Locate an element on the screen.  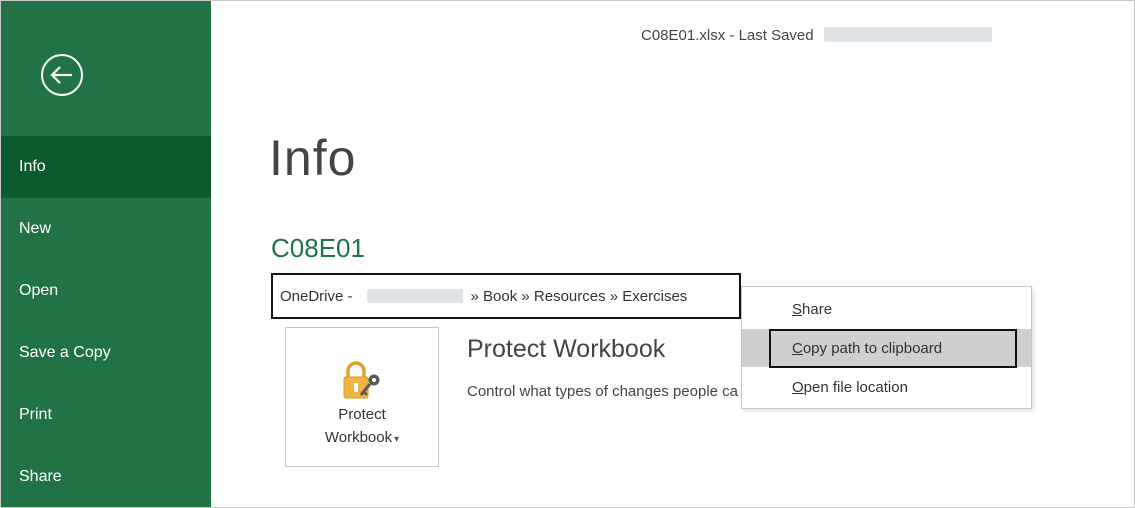
protect-label-line2: Workbook is located at coordinates (358, 437).